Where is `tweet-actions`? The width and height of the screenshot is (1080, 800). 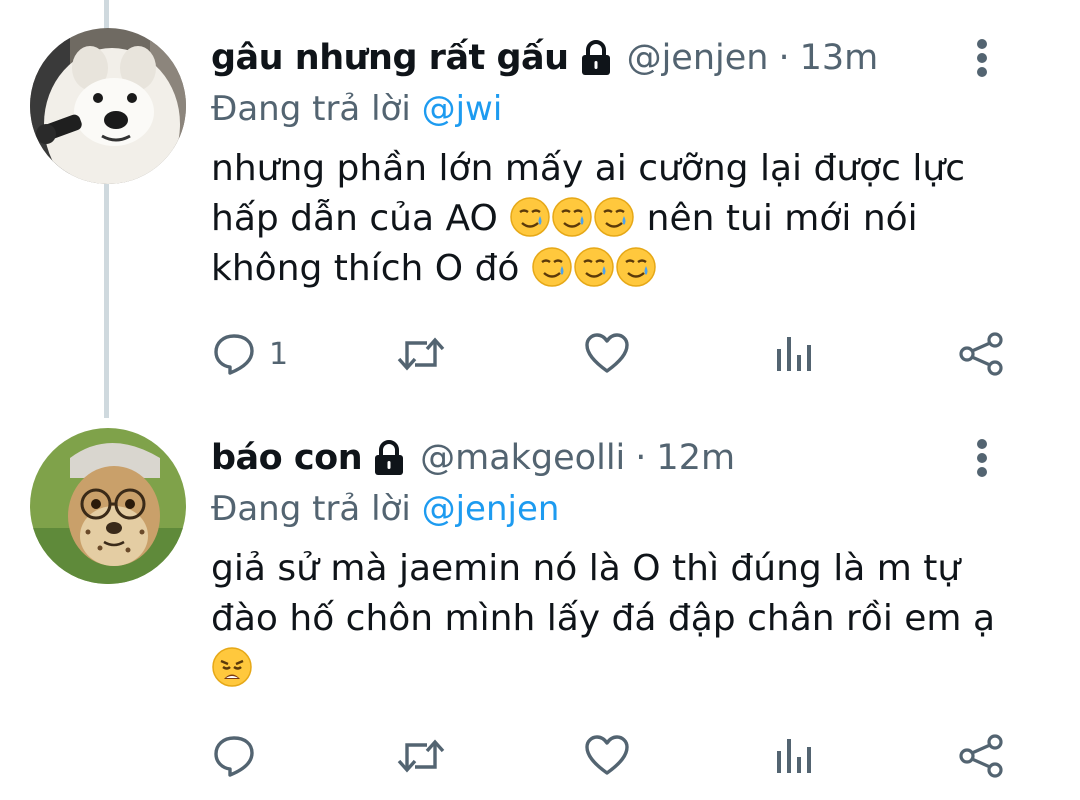 tweet-actions is located at coordinates (610, 756).